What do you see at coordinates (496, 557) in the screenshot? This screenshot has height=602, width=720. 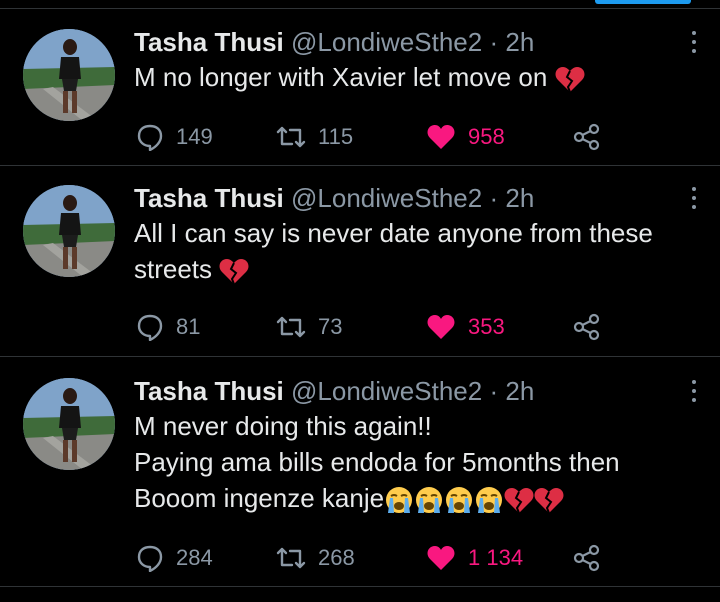 I see `like-count: 1 134` at bounding box center [496, 557].